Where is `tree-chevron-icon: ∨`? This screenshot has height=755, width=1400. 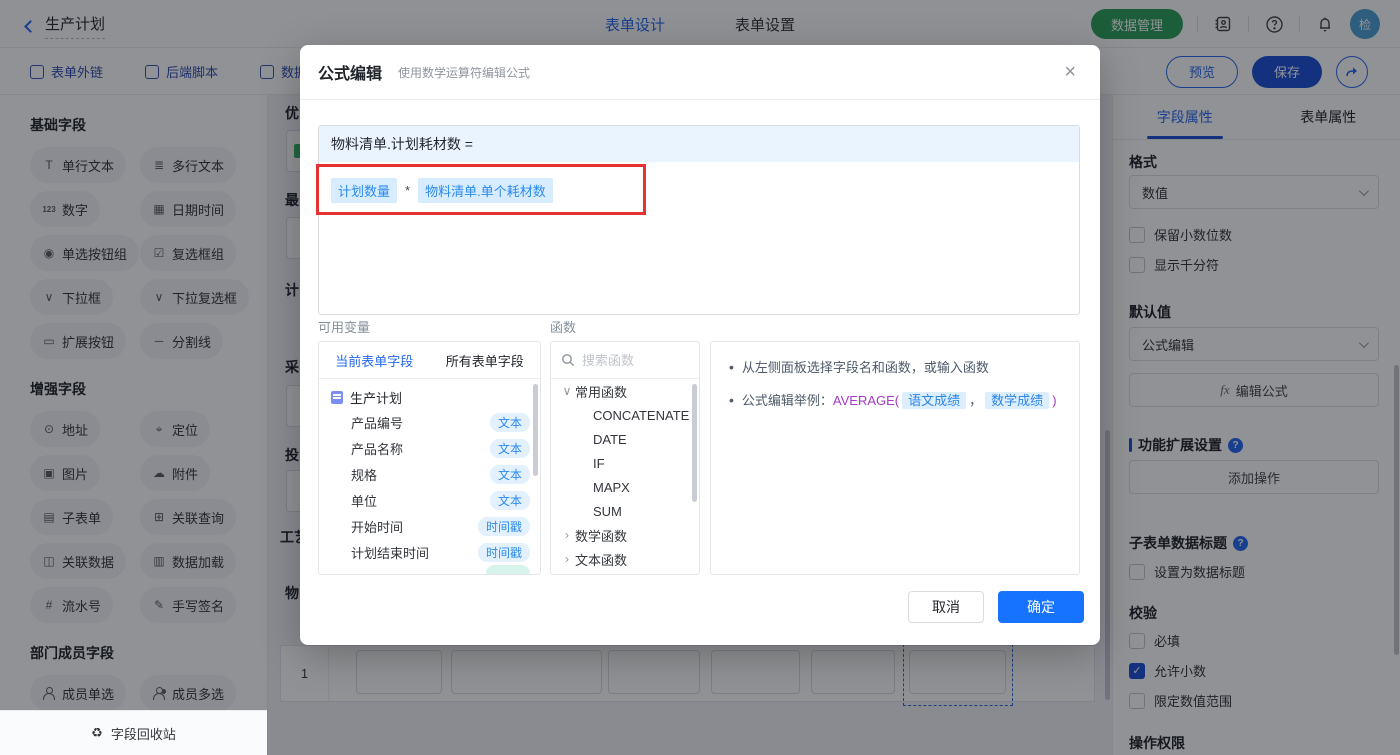
tree-chevron-icon: ∨ is located at coordinates (567, 391).